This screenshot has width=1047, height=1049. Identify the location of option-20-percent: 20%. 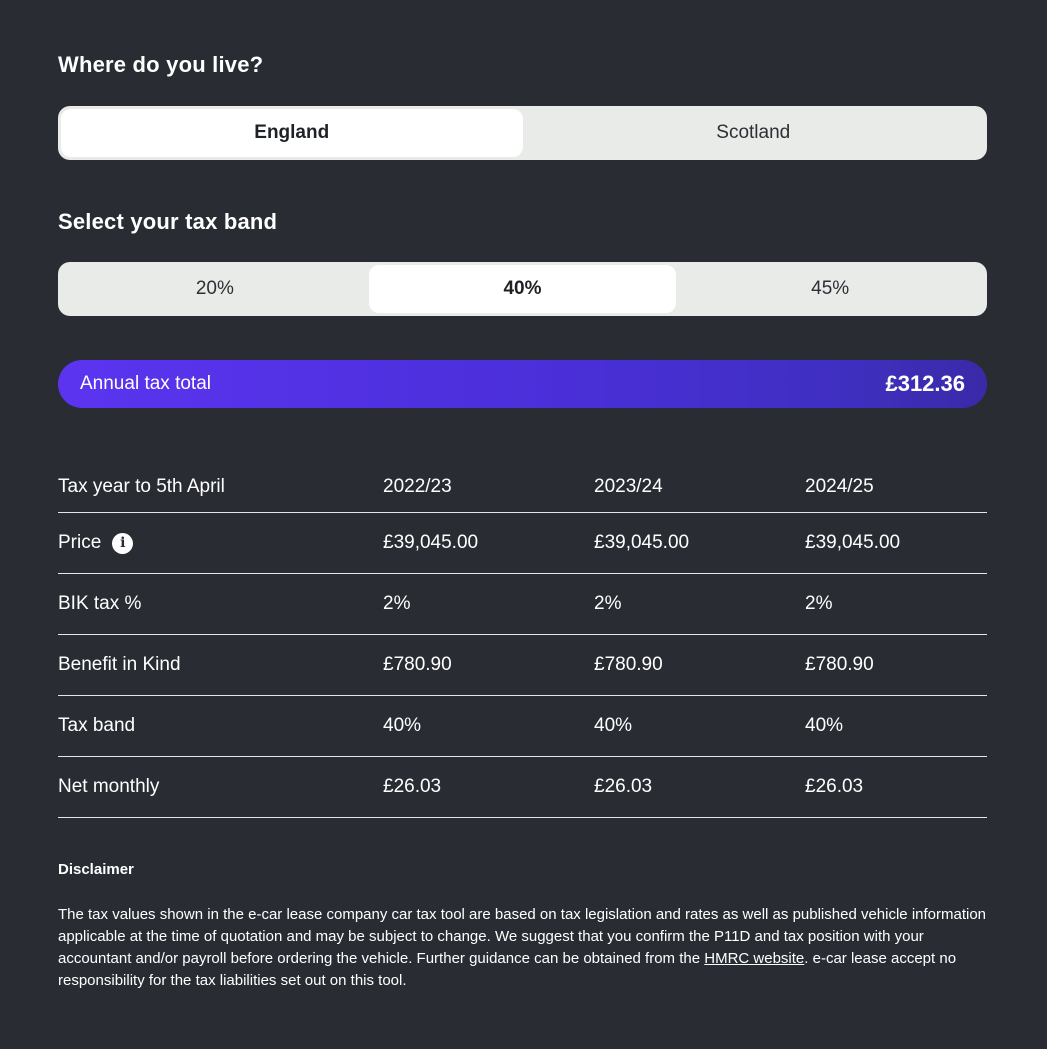
(215, 289).